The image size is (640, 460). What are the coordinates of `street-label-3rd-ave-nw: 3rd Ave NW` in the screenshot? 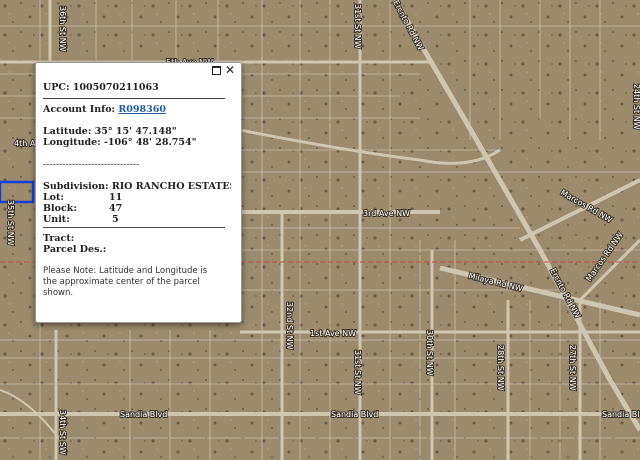 It's located at (386, 213).